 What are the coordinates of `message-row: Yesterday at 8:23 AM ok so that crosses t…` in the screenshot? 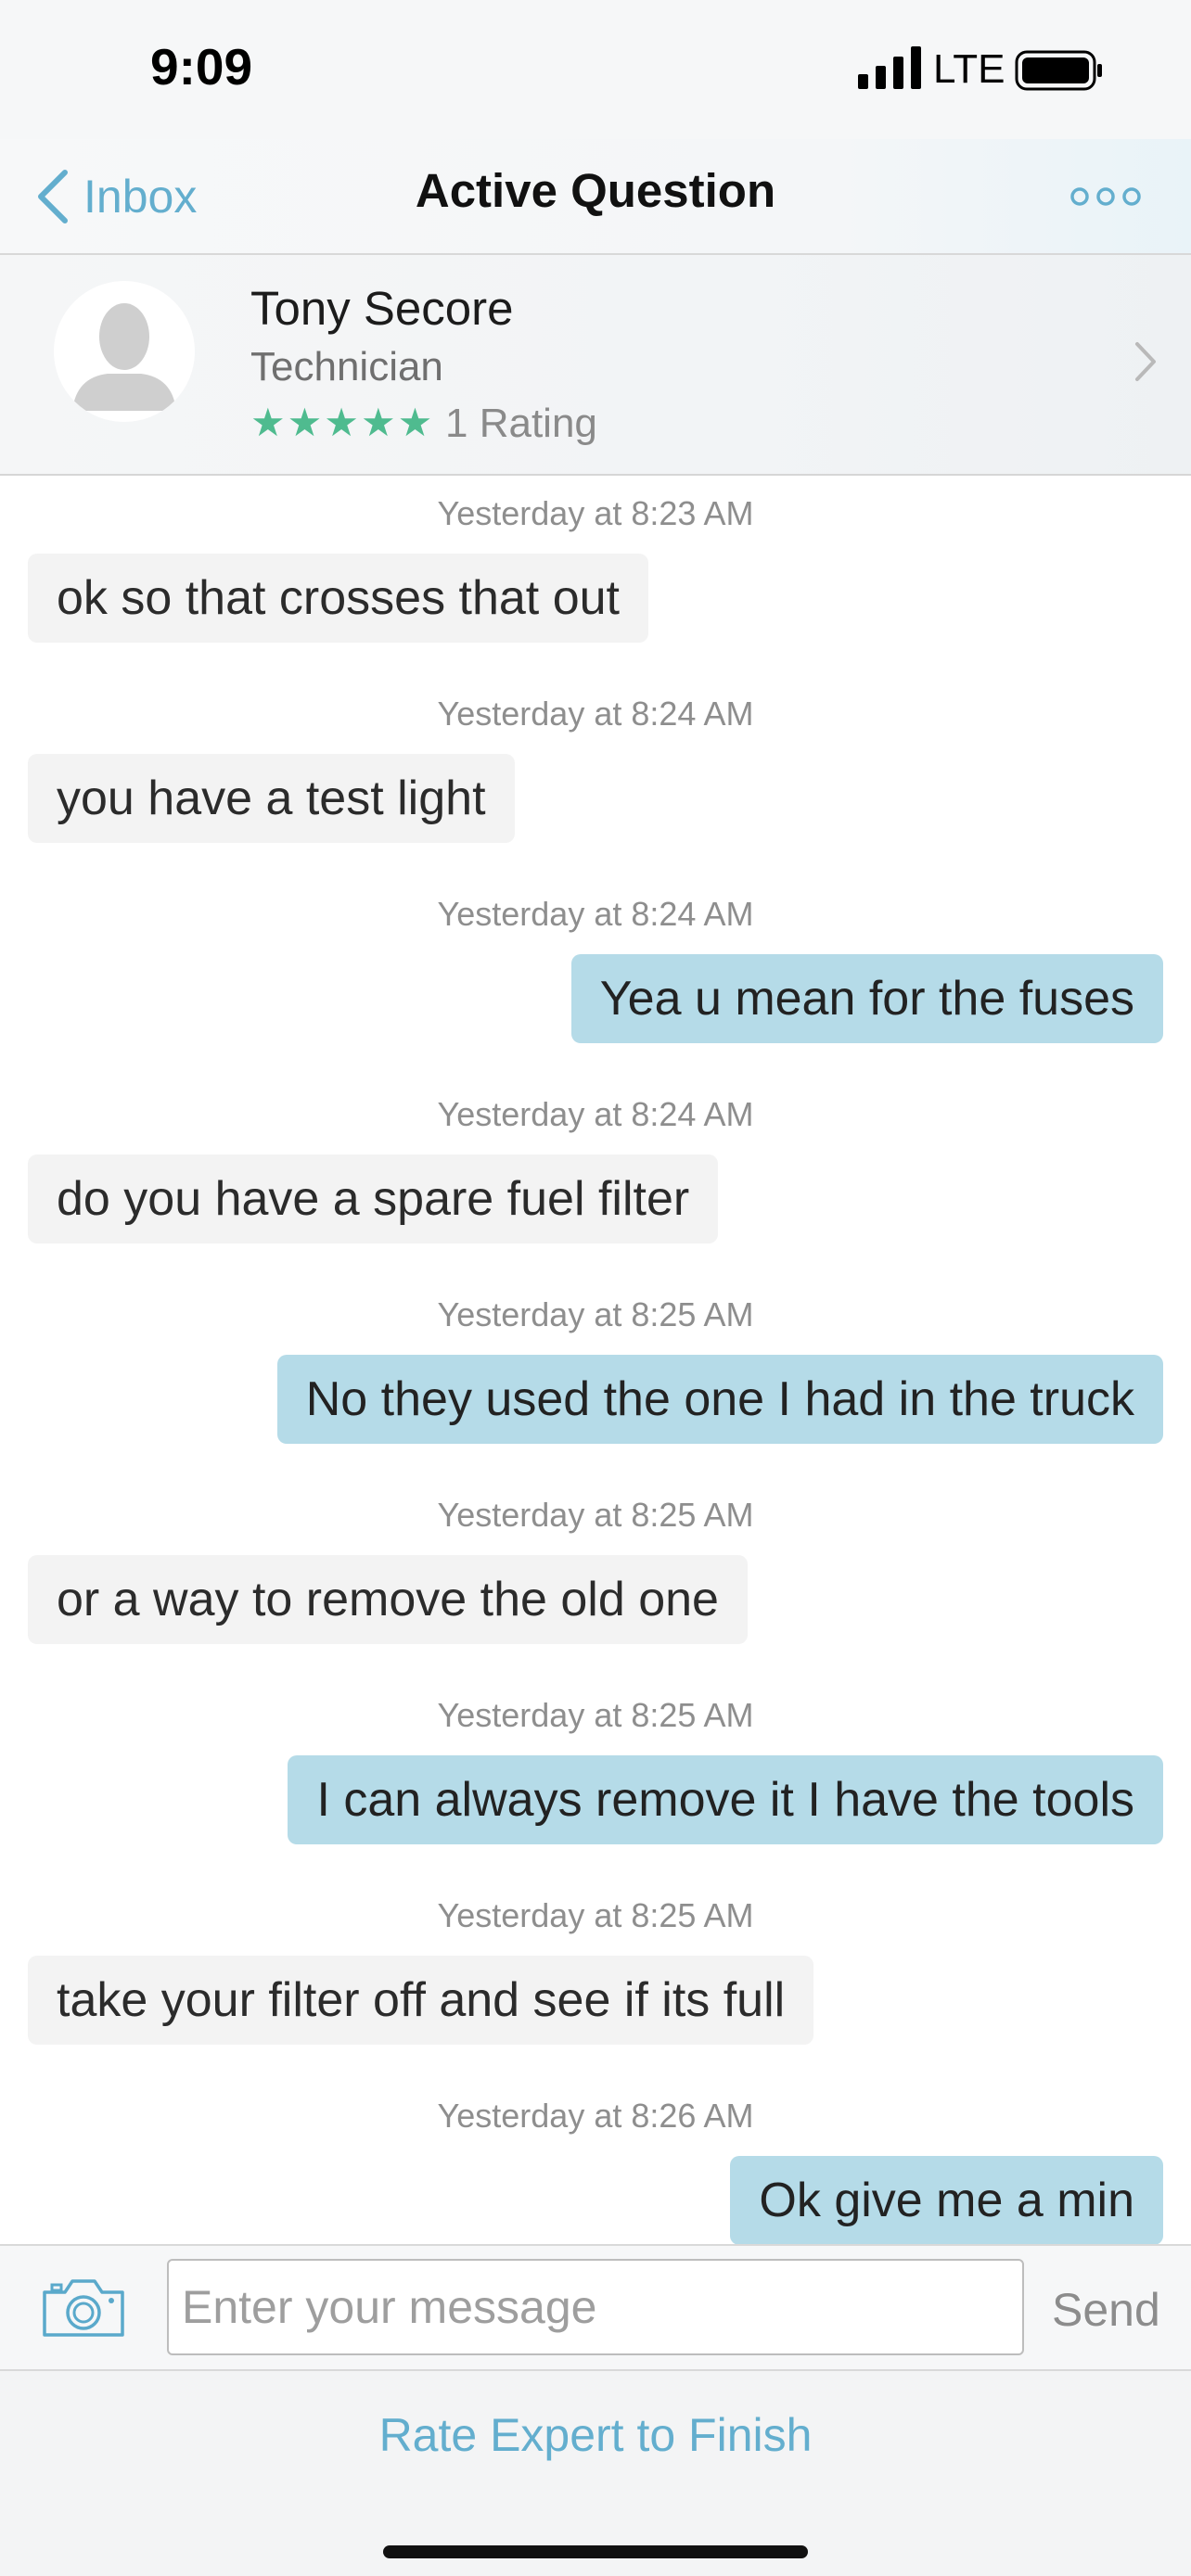 It's located at (595, 576).